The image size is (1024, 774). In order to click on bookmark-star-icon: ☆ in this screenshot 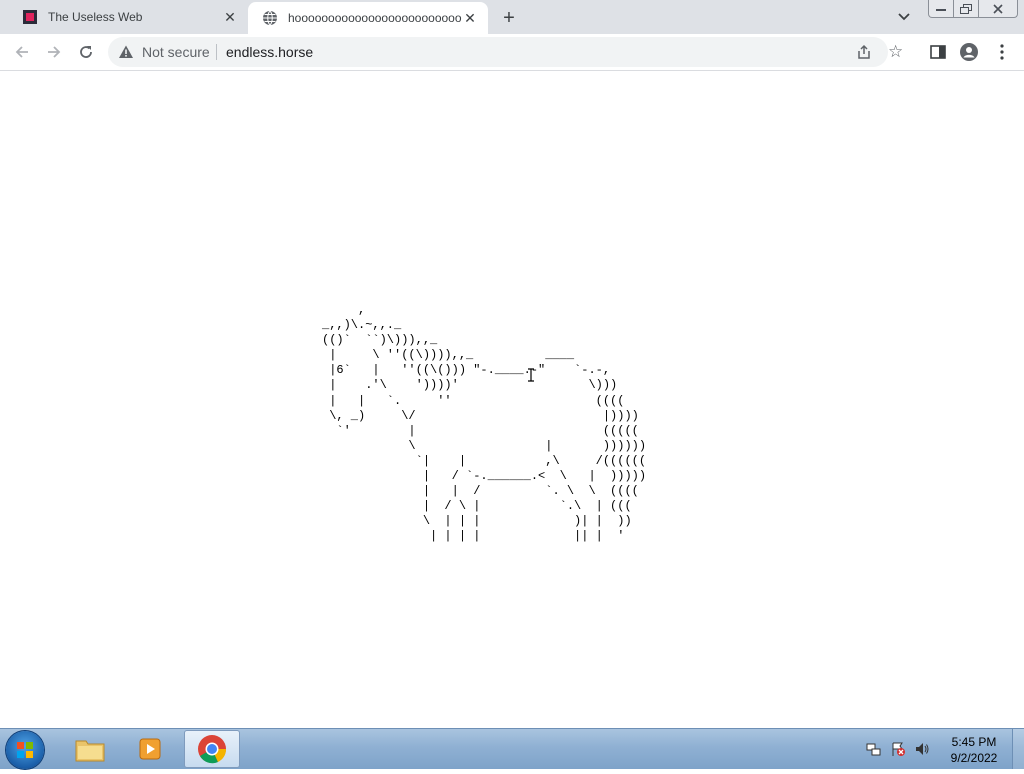, I will do `click(895, 52)`.